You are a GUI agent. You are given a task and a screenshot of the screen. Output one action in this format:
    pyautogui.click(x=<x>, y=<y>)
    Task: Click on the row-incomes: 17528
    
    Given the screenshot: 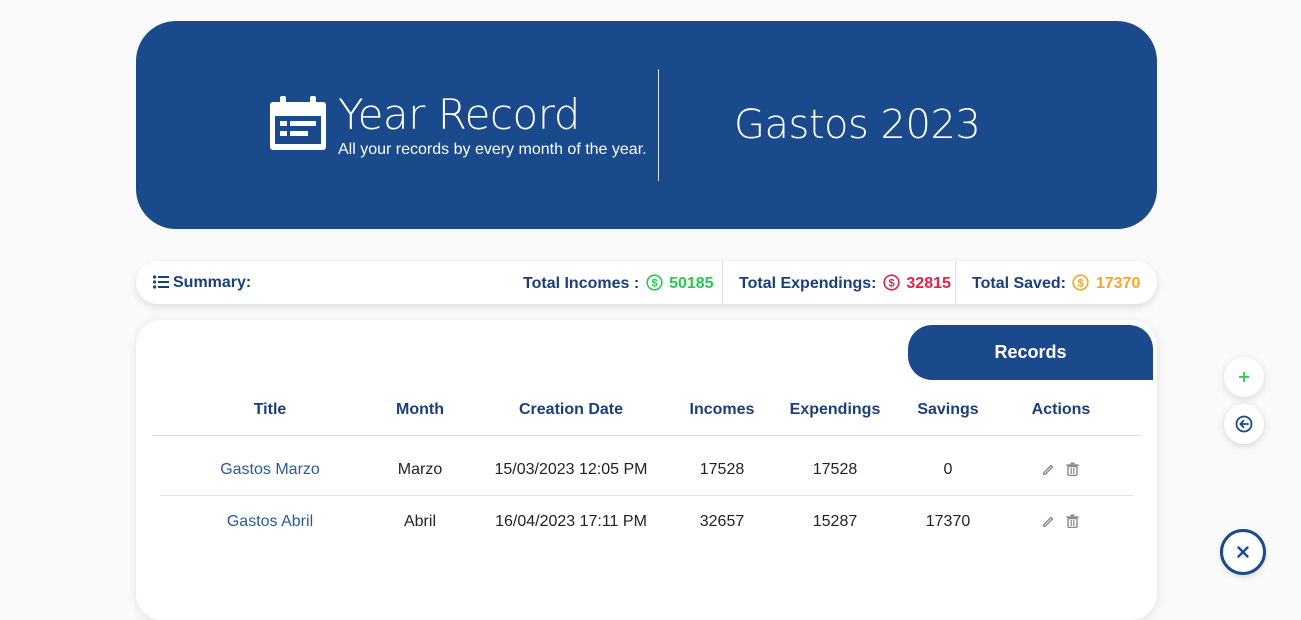 What is the action you would take?
    pyautogui.click(x=722, y=469)
    